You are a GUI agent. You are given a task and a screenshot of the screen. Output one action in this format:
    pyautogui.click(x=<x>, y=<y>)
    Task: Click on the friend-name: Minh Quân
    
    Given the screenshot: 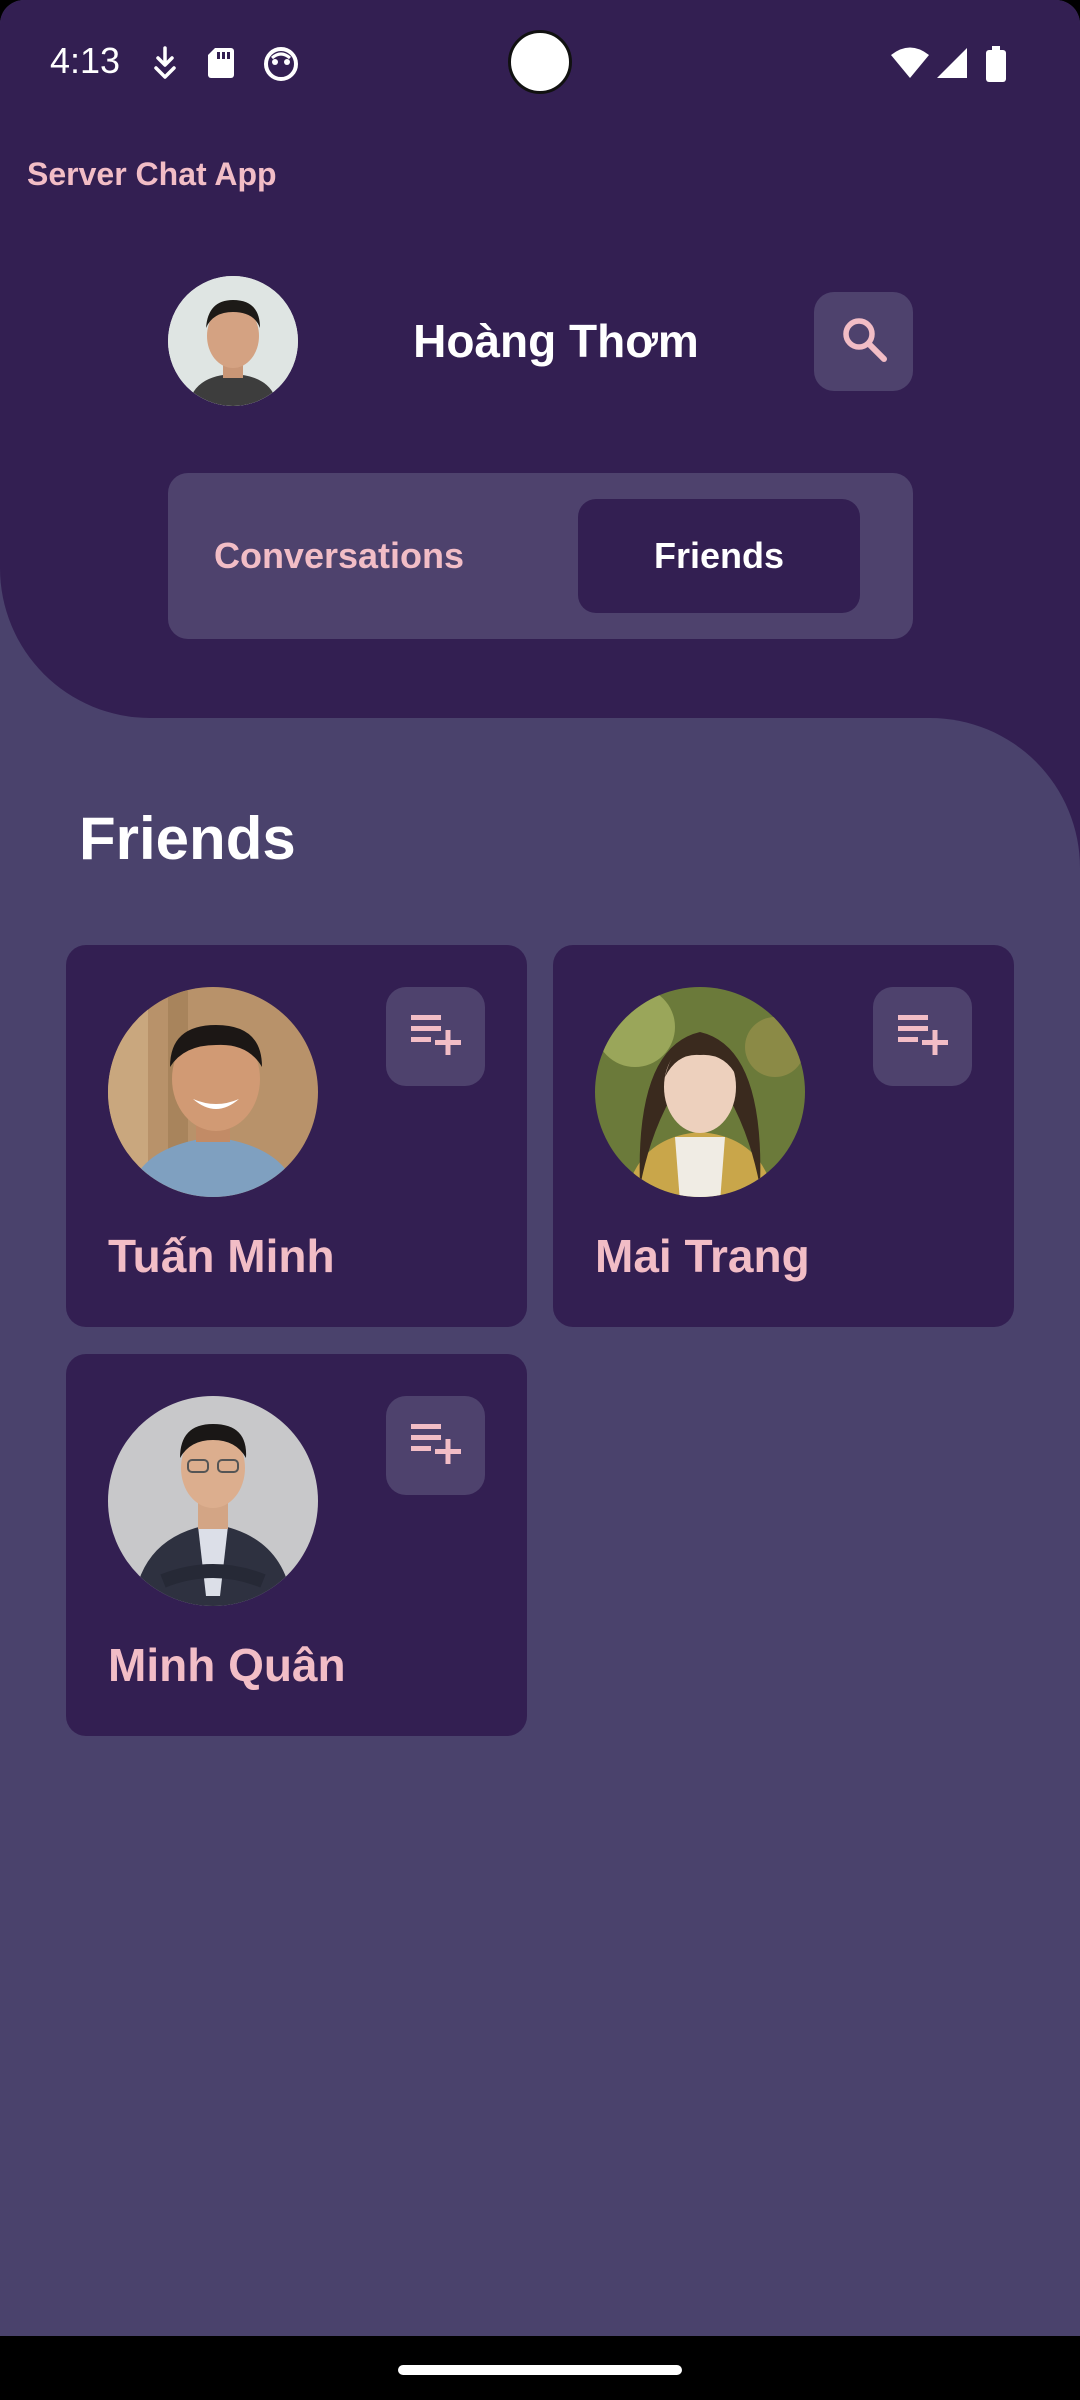 What is the action you would take?
    pyautogui.click(x=227, y=1665)
    